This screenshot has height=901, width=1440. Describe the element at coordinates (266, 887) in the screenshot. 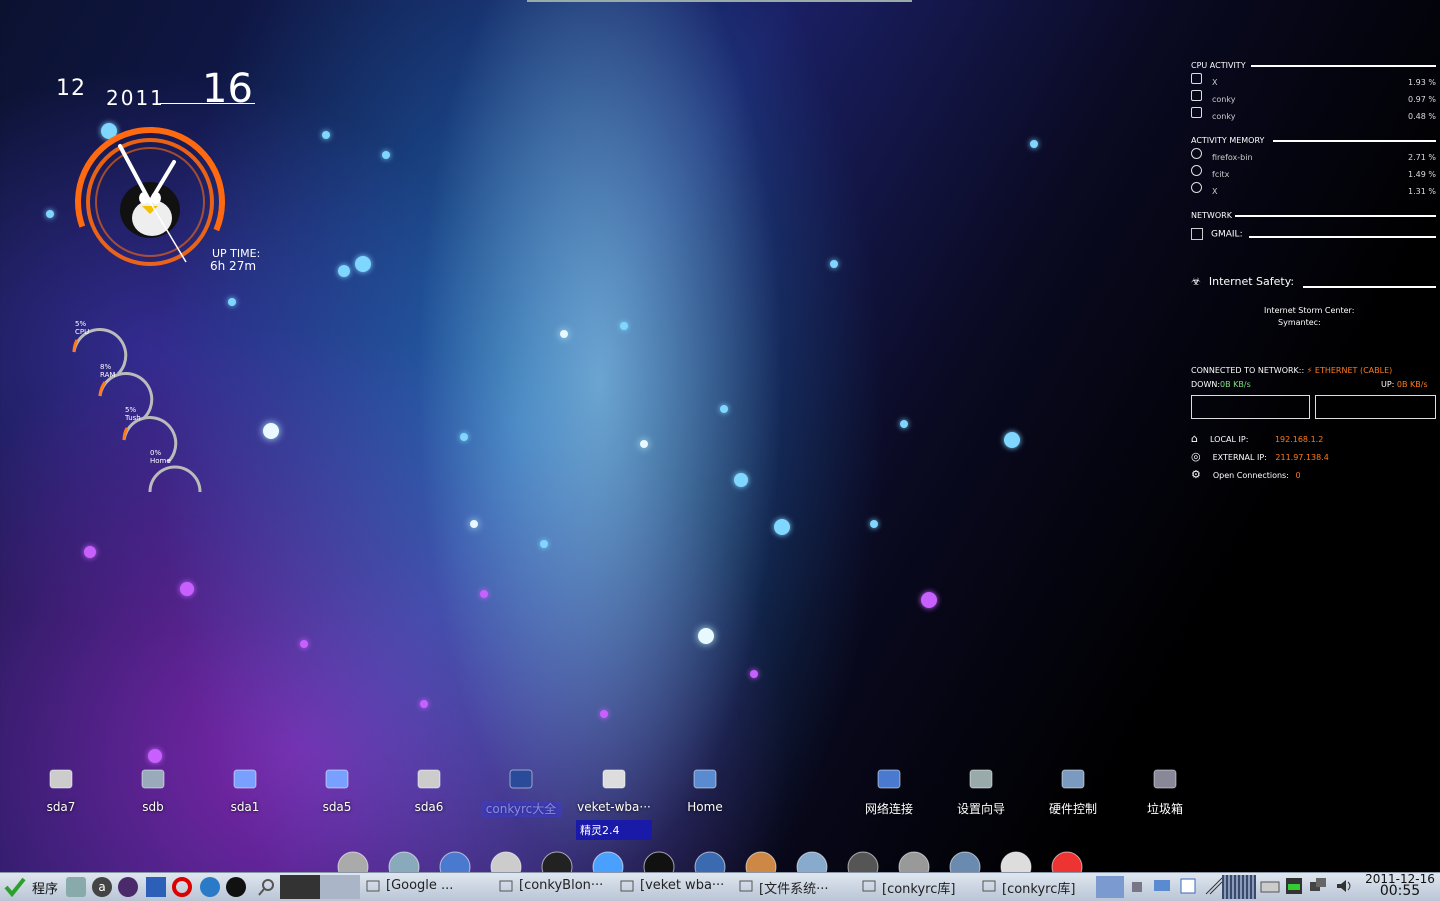

I see `search-icon` at that location.